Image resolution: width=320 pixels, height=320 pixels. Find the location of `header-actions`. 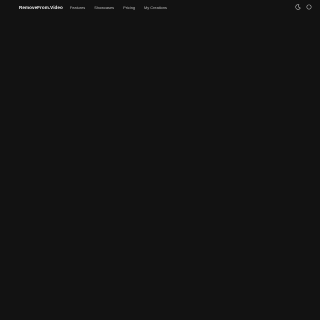

header-actions is located at coordinates (301, 7).